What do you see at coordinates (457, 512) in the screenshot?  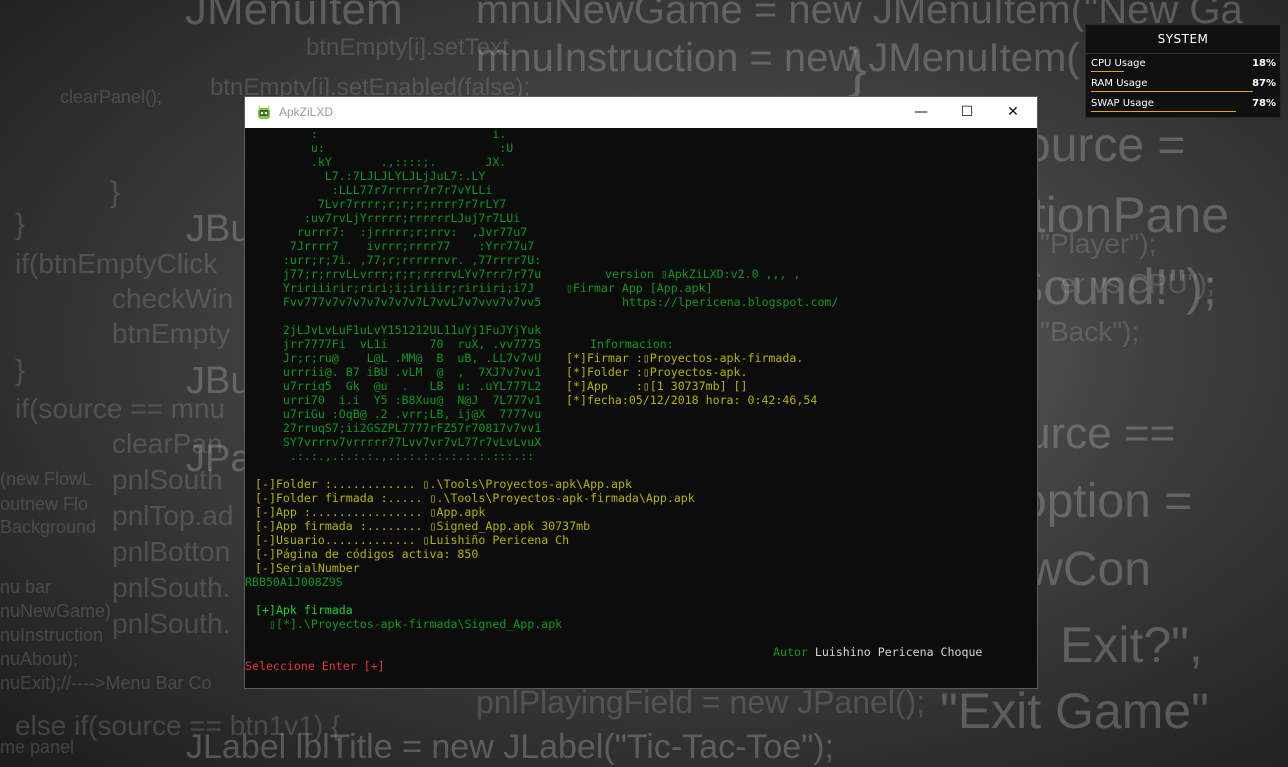 I see `menu-value: ▯App.apk` at bounding box center [457, 512].